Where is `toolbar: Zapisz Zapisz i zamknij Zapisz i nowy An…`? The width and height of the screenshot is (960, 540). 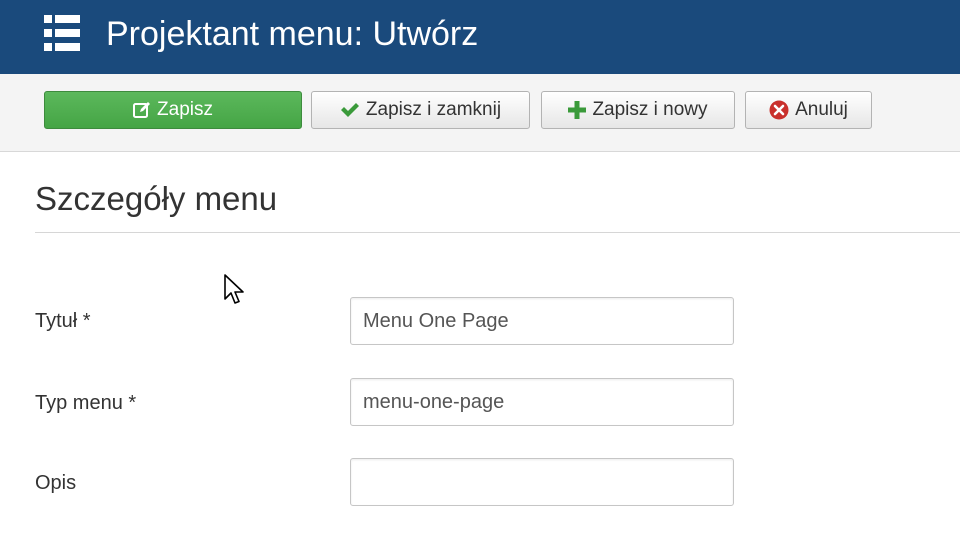 toolbar: Zapisz Zapisz i zamknij Zapisz i nowy An… is located at coordinates (480, 113).